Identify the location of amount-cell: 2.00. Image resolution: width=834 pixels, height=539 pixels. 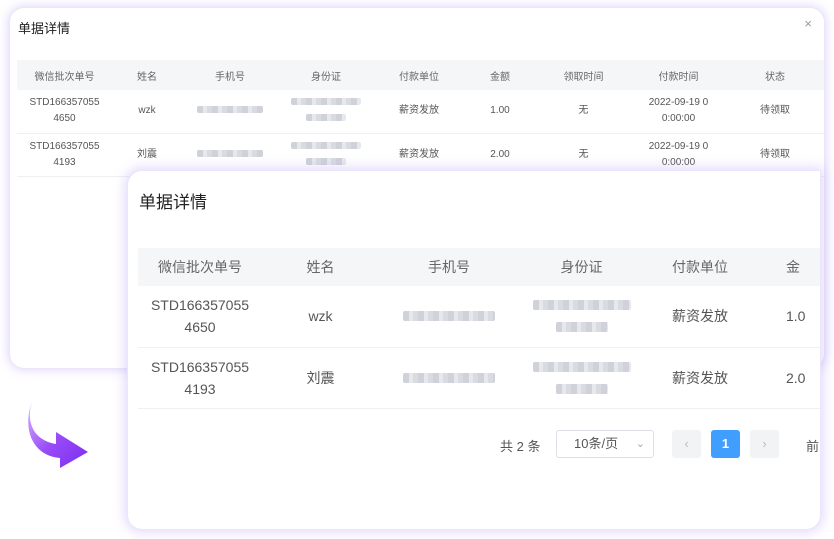
(500, 155).